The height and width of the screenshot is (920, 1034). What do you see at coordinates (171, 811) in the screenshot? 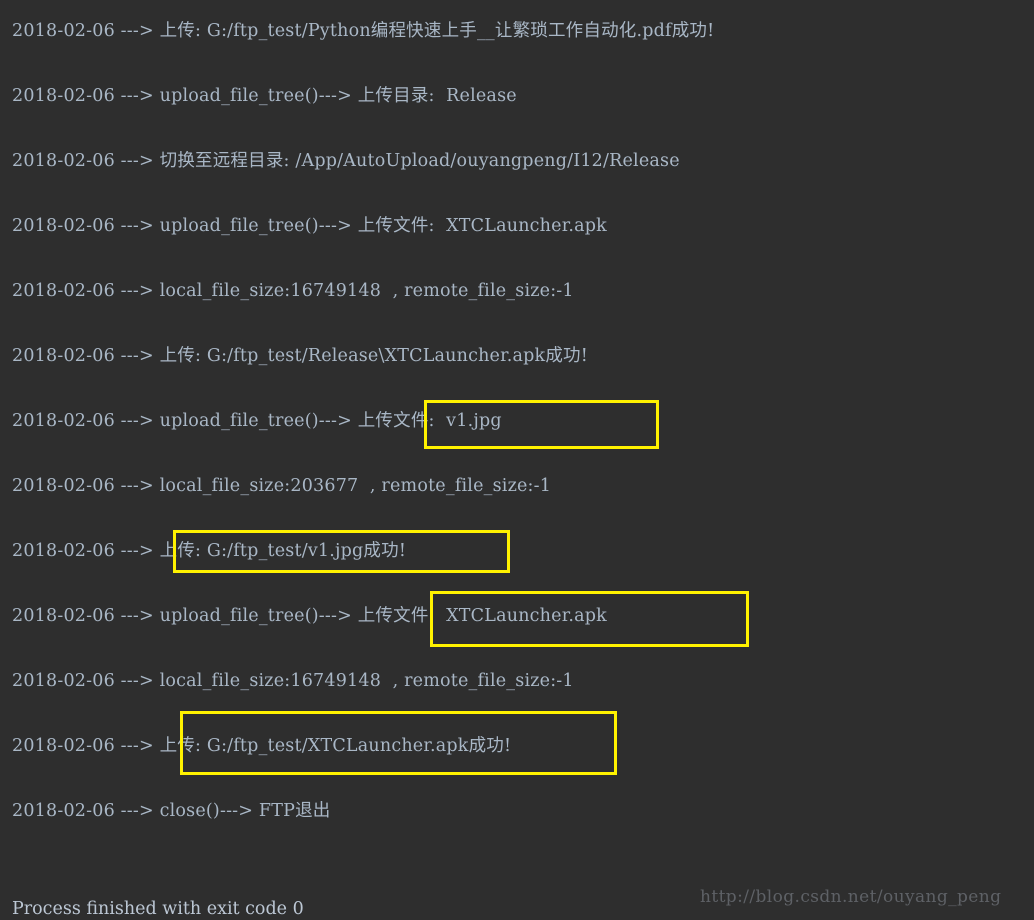
I see `log-line: 2018-02-06 ---> close()---> FTP退出` at bounding box center [171, 811].